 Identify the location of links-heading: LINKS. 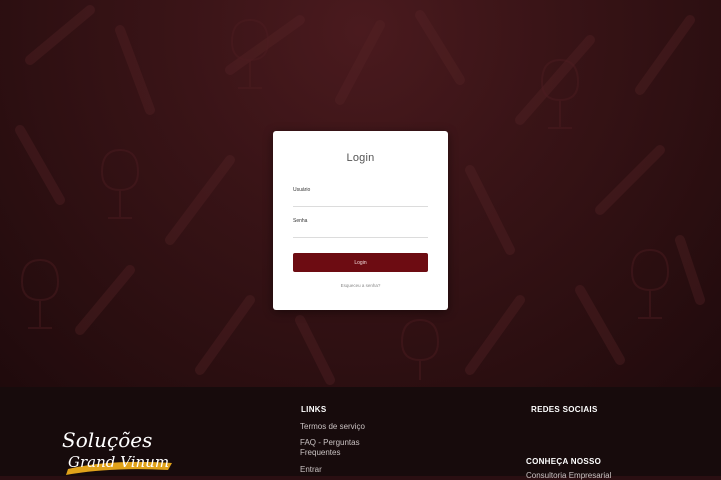
(314, 409).